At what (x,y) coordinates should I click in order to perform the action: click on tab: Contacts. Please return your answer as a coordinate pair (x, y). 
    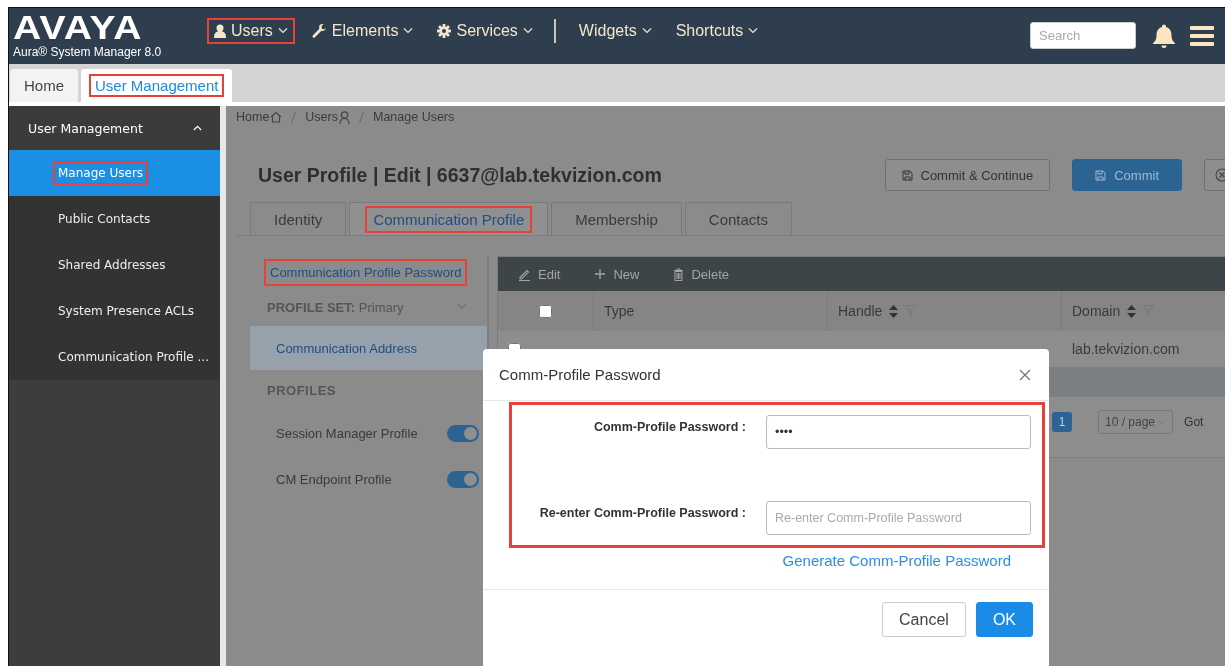
    Looking at the image, I should click on (738, 218).